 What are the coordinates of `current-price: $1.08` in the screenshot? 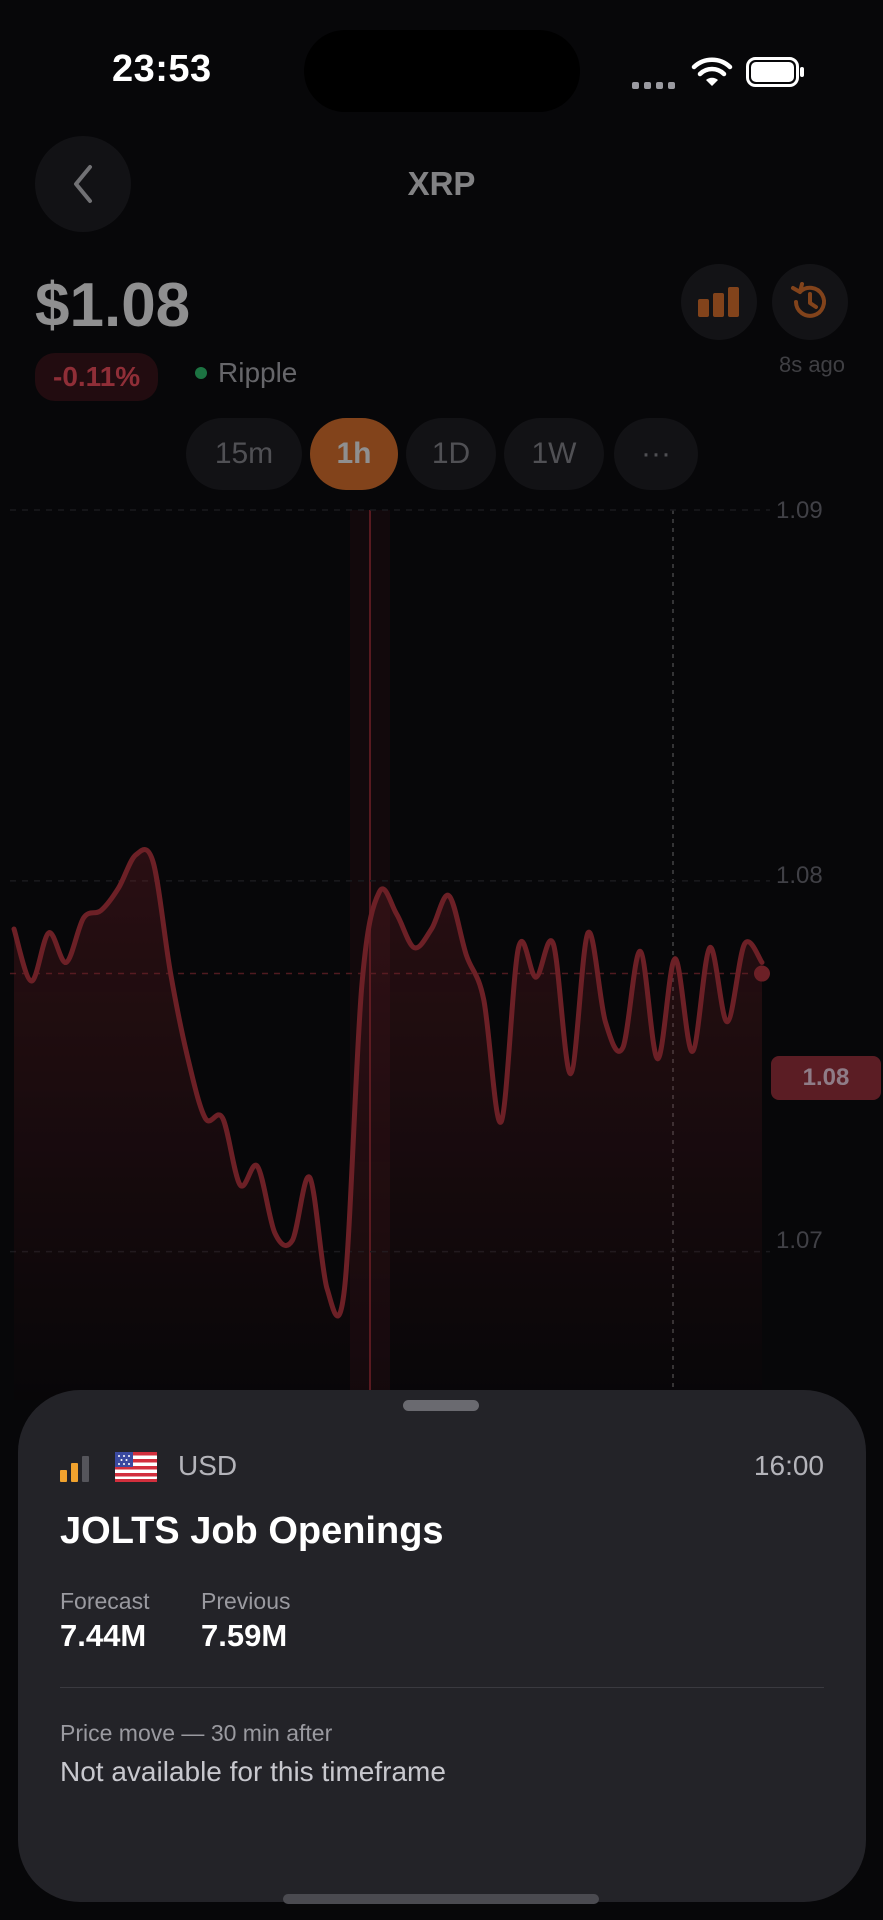 It's located at (113, 305).